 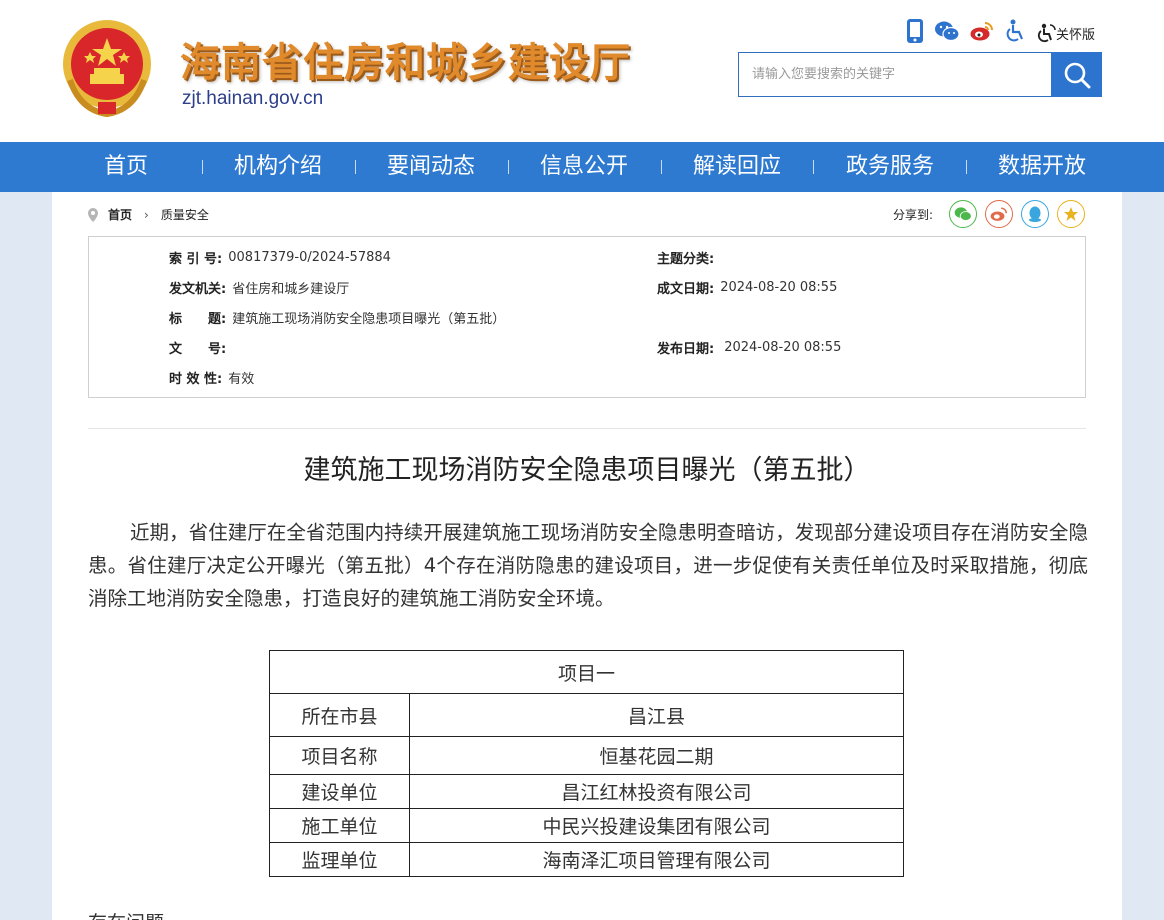 I want to click on table-caption: 项目一, so click(x=586, y=672).